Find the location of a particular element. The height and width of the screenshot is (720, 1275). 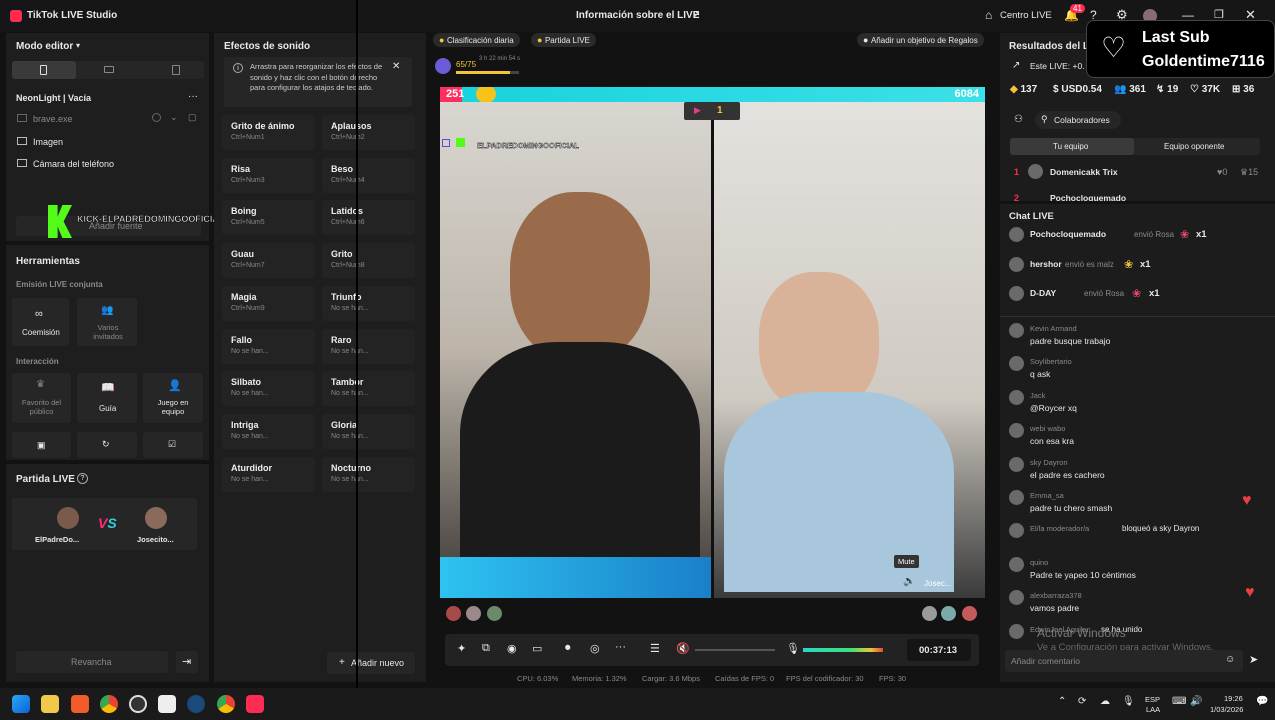

eye-icon is located at coordinates (156, 117).